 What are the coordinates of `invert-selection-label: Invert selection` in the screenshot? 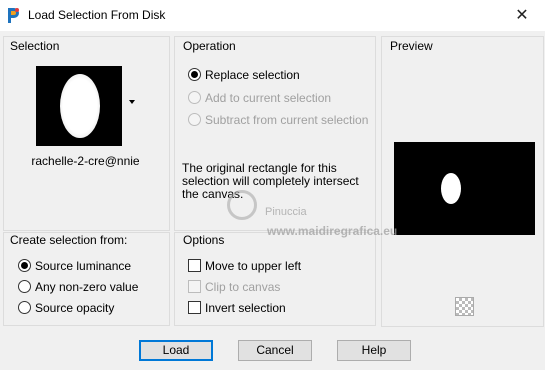 It's located at (245, 308).